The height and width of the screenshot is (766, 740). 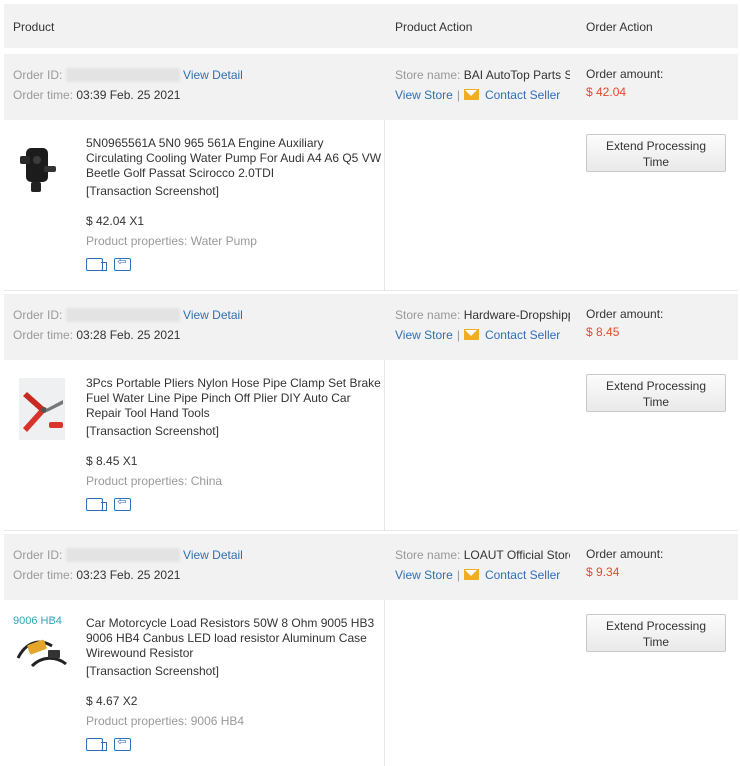 What do you see at coordinates (619, 27) in the screenshot?
I see `column-header-order-action: Order Action` at bounding box center [619, 27].